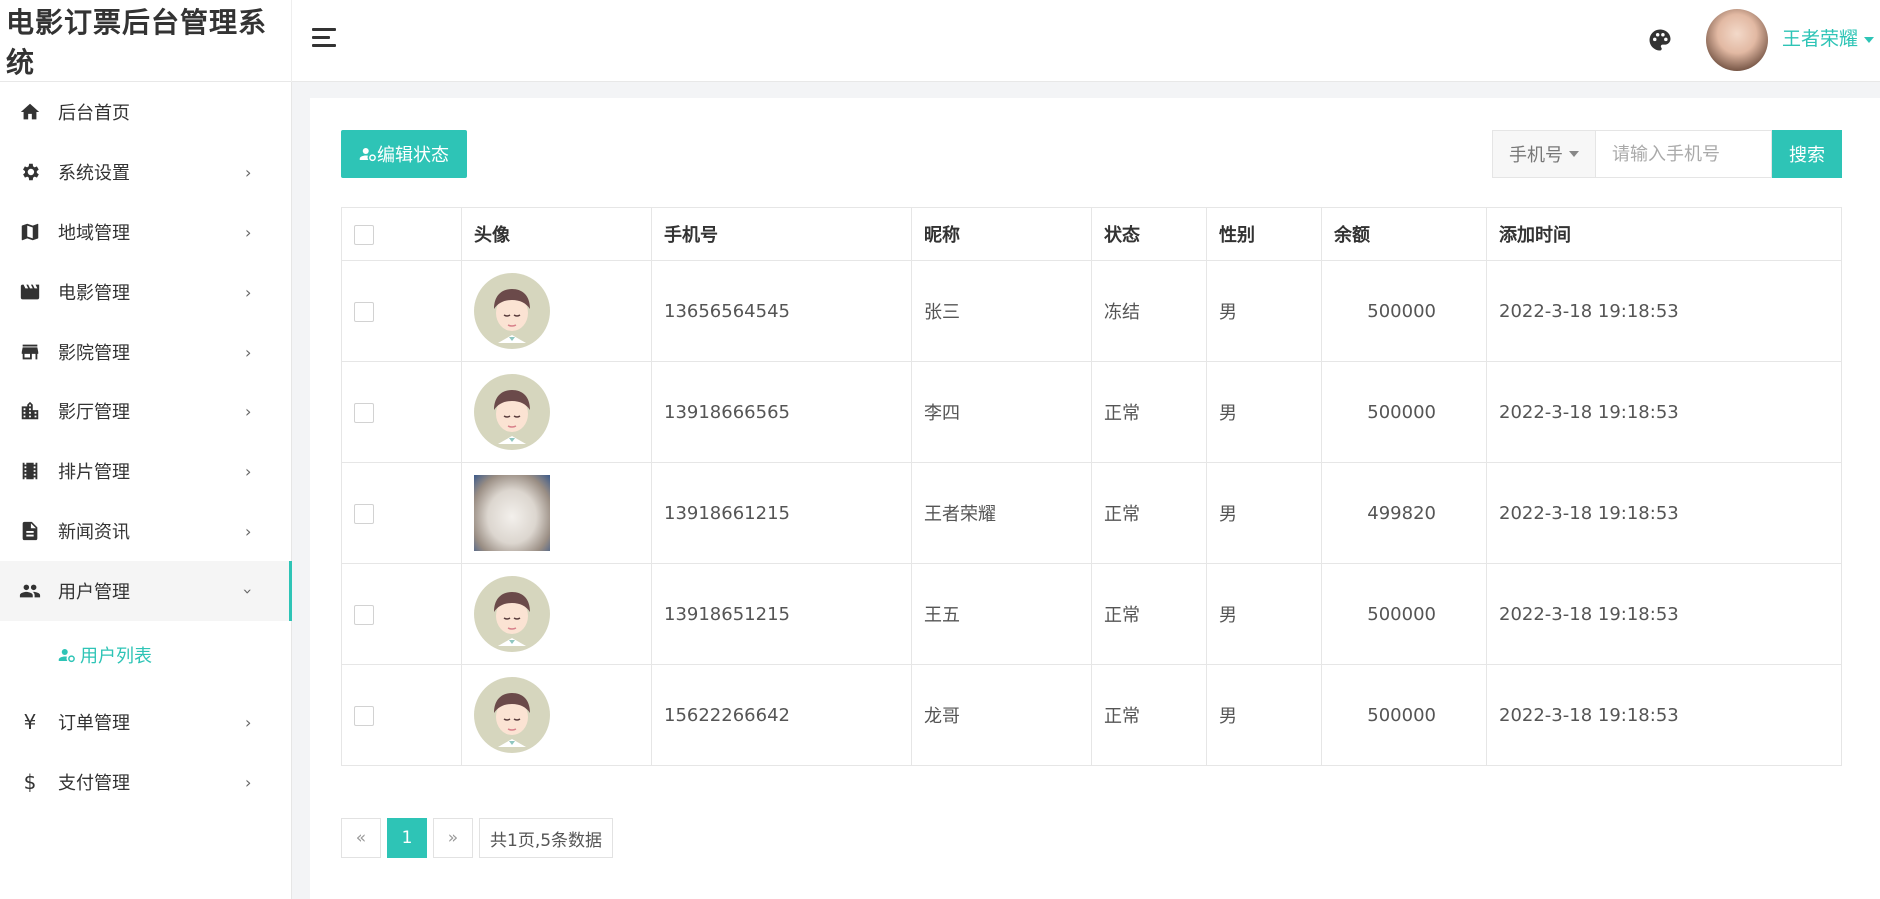 Image resolution: width=1880 pixels, height=899 pixels. What do you see at coordinates (30, 722) in the screenshot?
I see `yen-icon: ¥` at bounding box center [30, 722].